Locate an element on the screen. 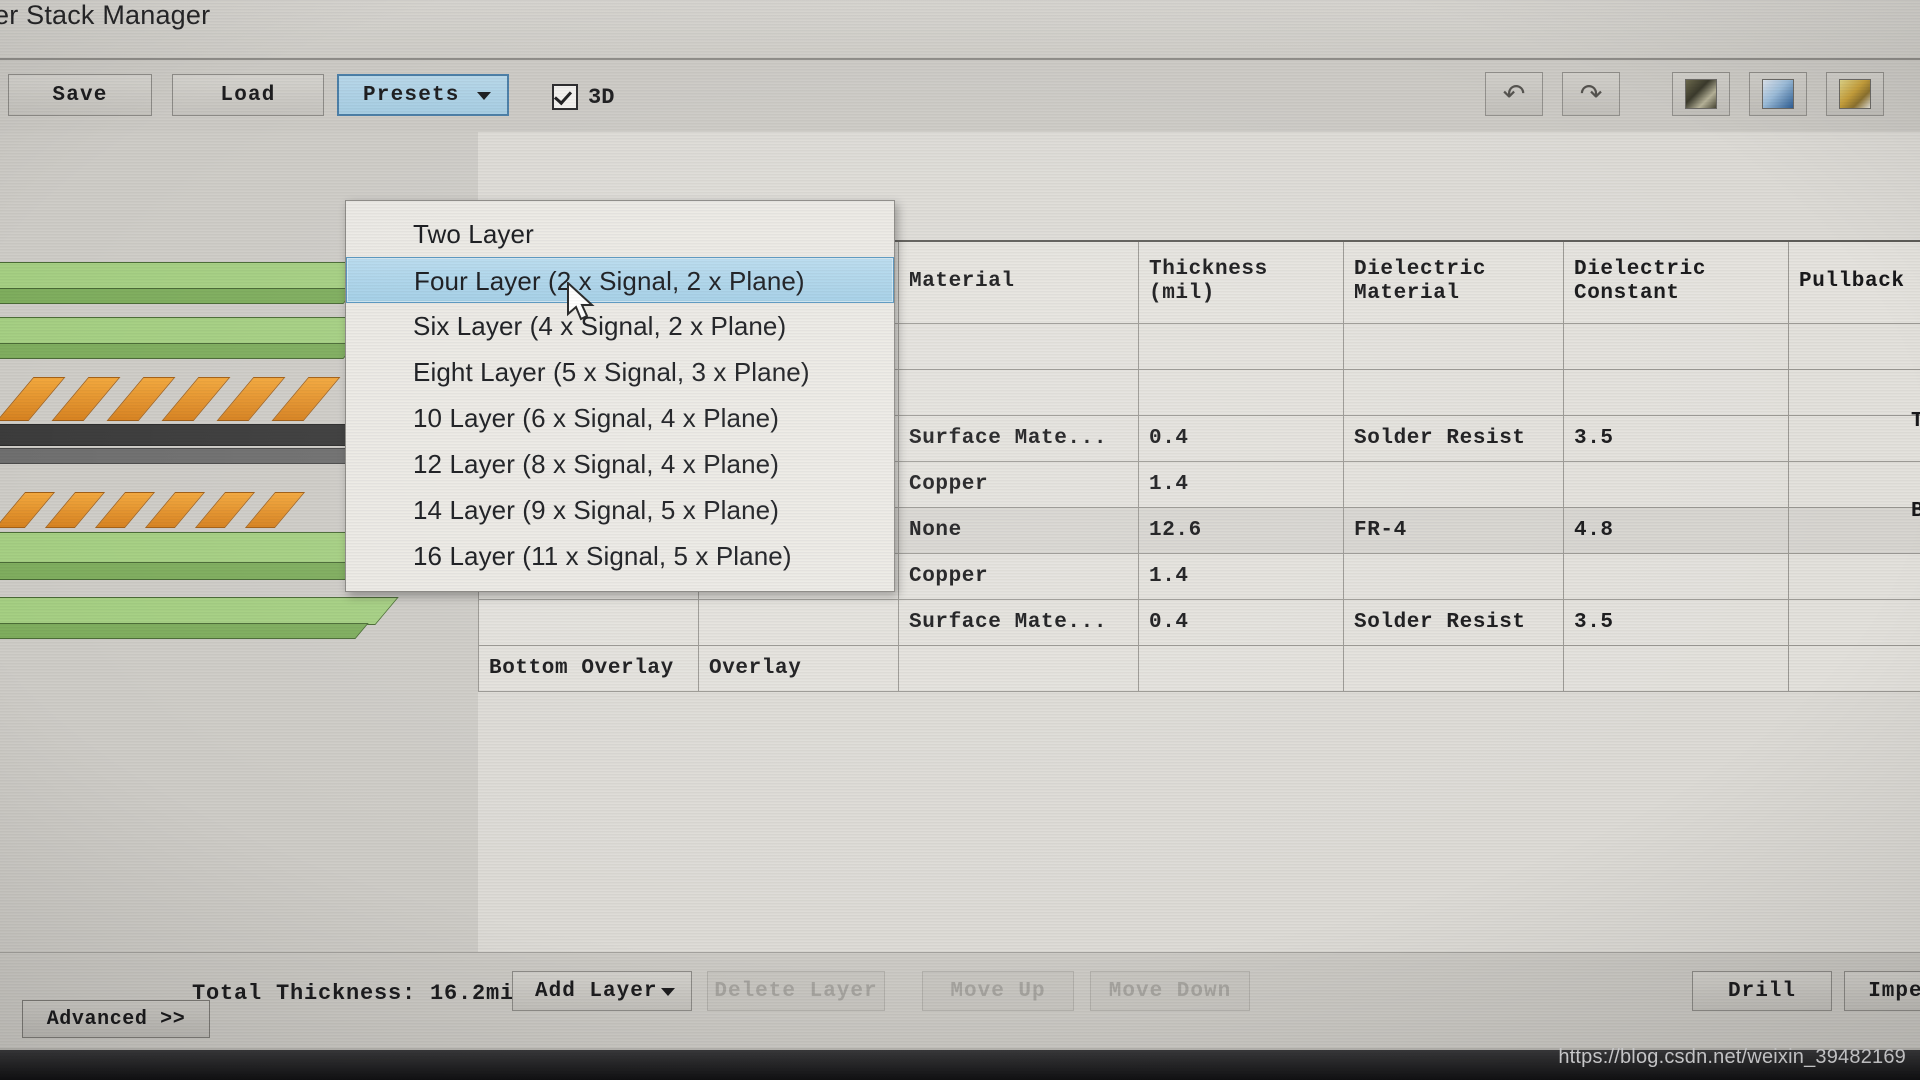  copy-icon is located at coordinates (1778, 94).